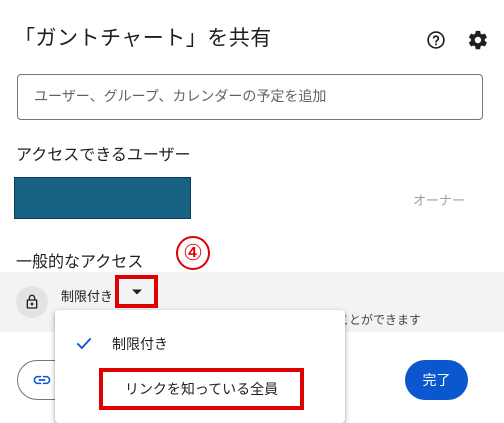  What do you see at coordinates (193, 253) in the screenshot?
I see `step-marker-annotation: ④` at bounding box center [193, 253].